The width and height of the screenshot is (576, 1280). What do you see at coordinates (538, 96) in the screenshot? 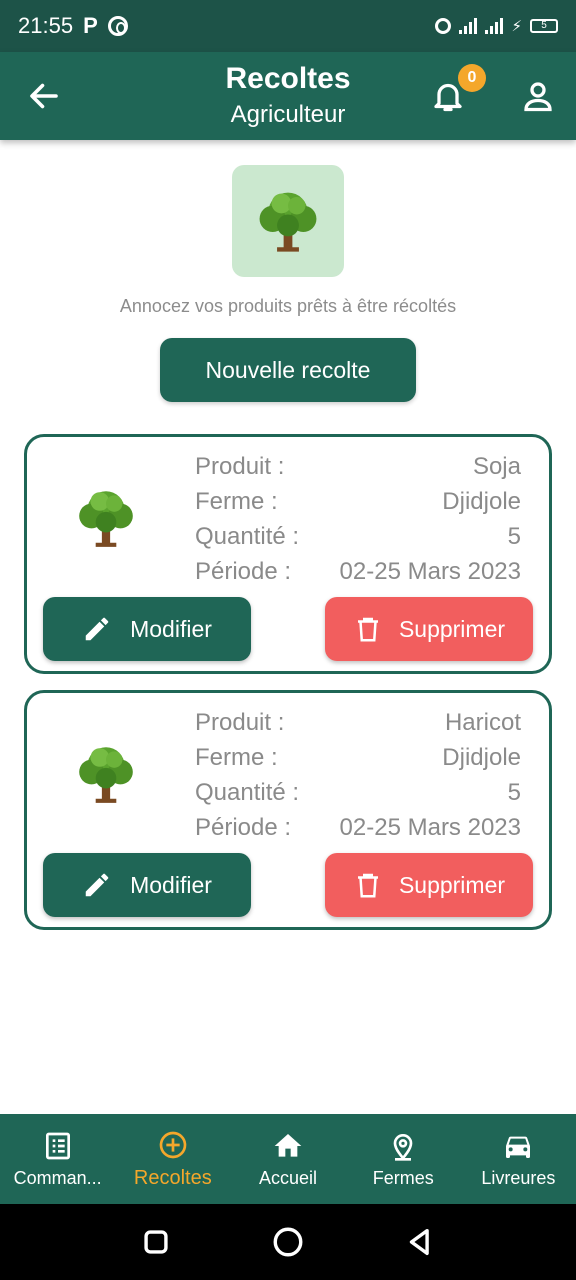
I see `user-profile-icon` at bounding box center [538, 96].